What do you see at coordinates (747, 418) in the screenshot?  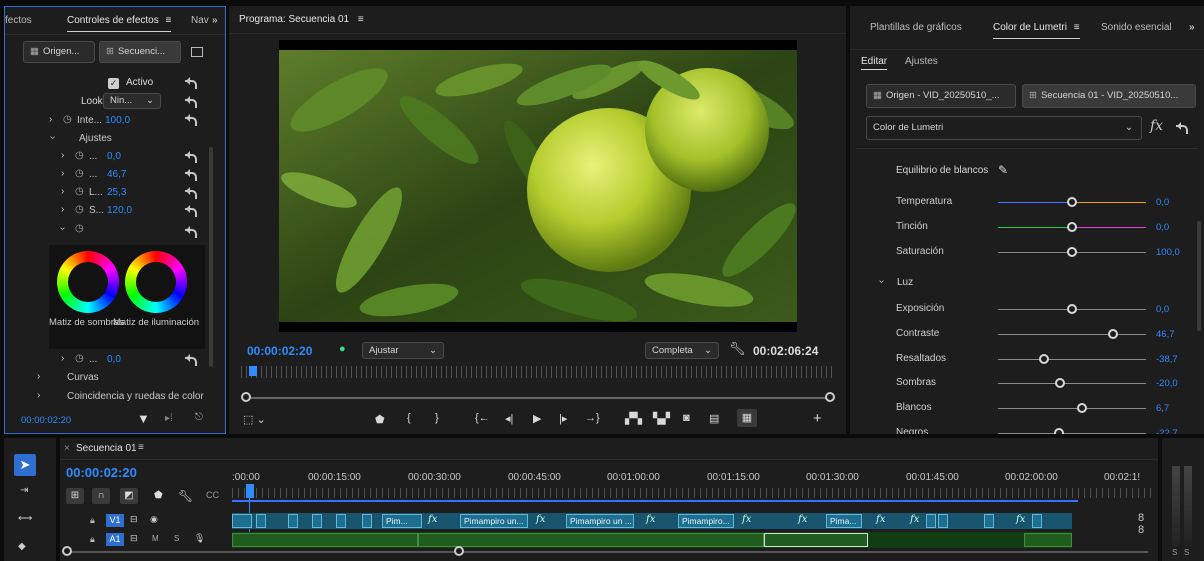 I see `overlay-toggle-icon: ▦` at bounding box center [747, 418].